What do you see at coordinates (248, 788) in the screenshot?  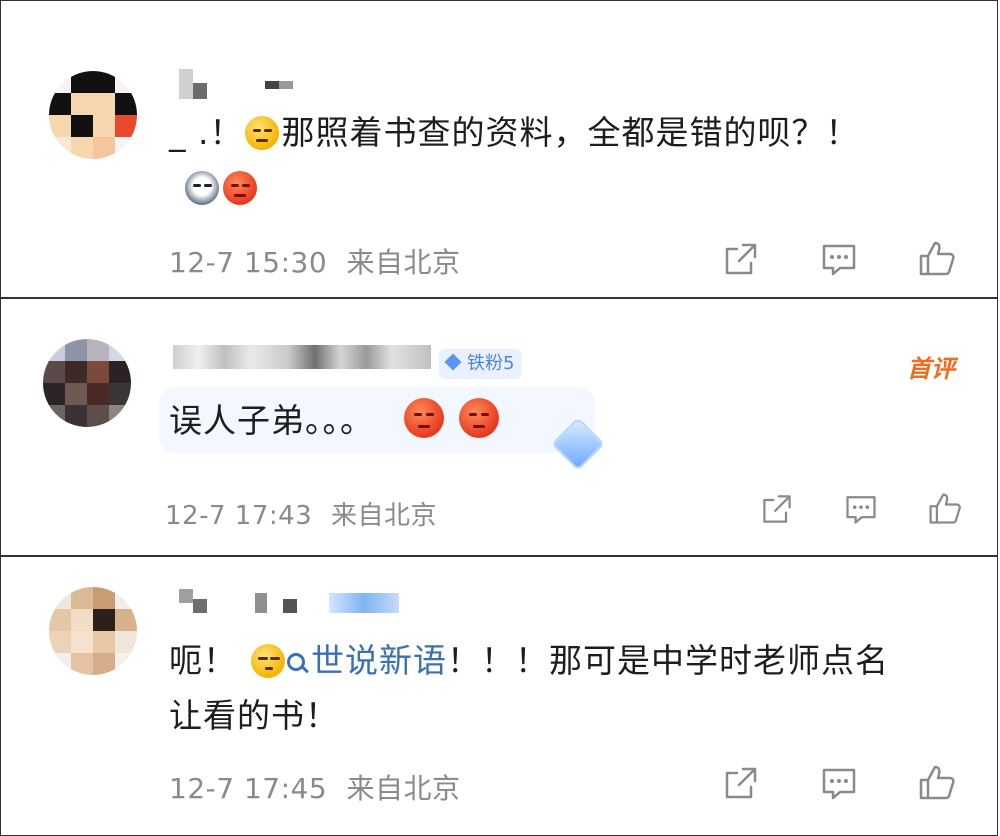 I see `comment-time: 12-7 17:45` at bounding box center [248, 788].